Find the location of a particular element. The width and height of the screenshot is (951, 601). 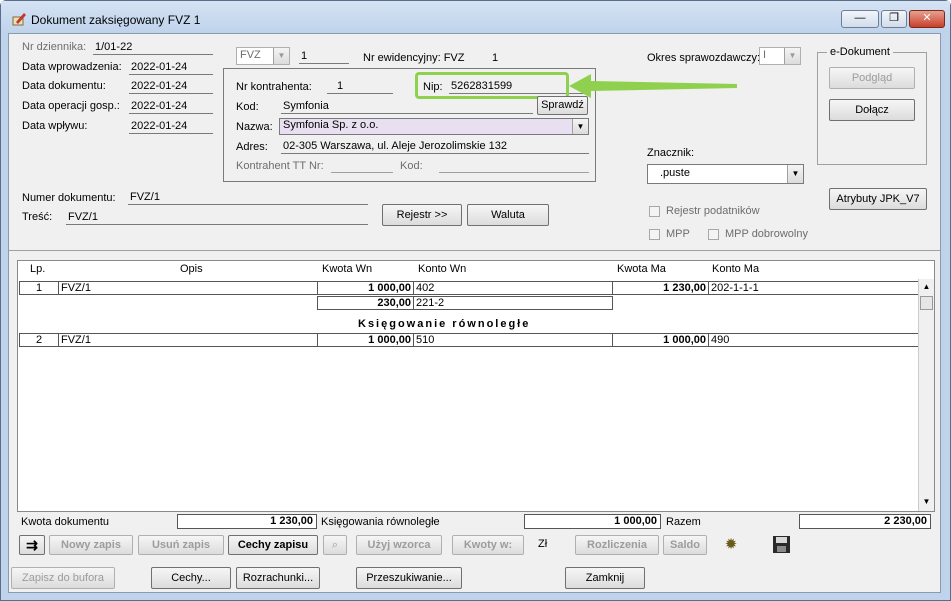

header-opis: Opis is located at coordinates (191, 269).